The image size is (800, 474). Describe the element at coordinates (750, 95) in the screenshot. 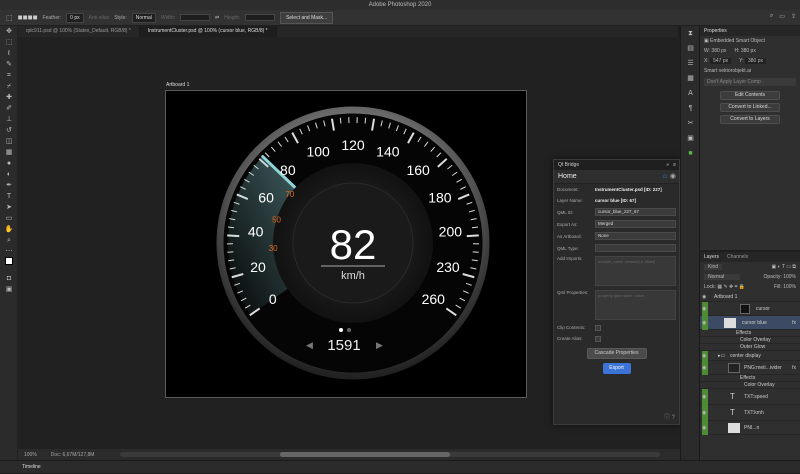

I see `edit-contents-button: Edit Contents` at that location.